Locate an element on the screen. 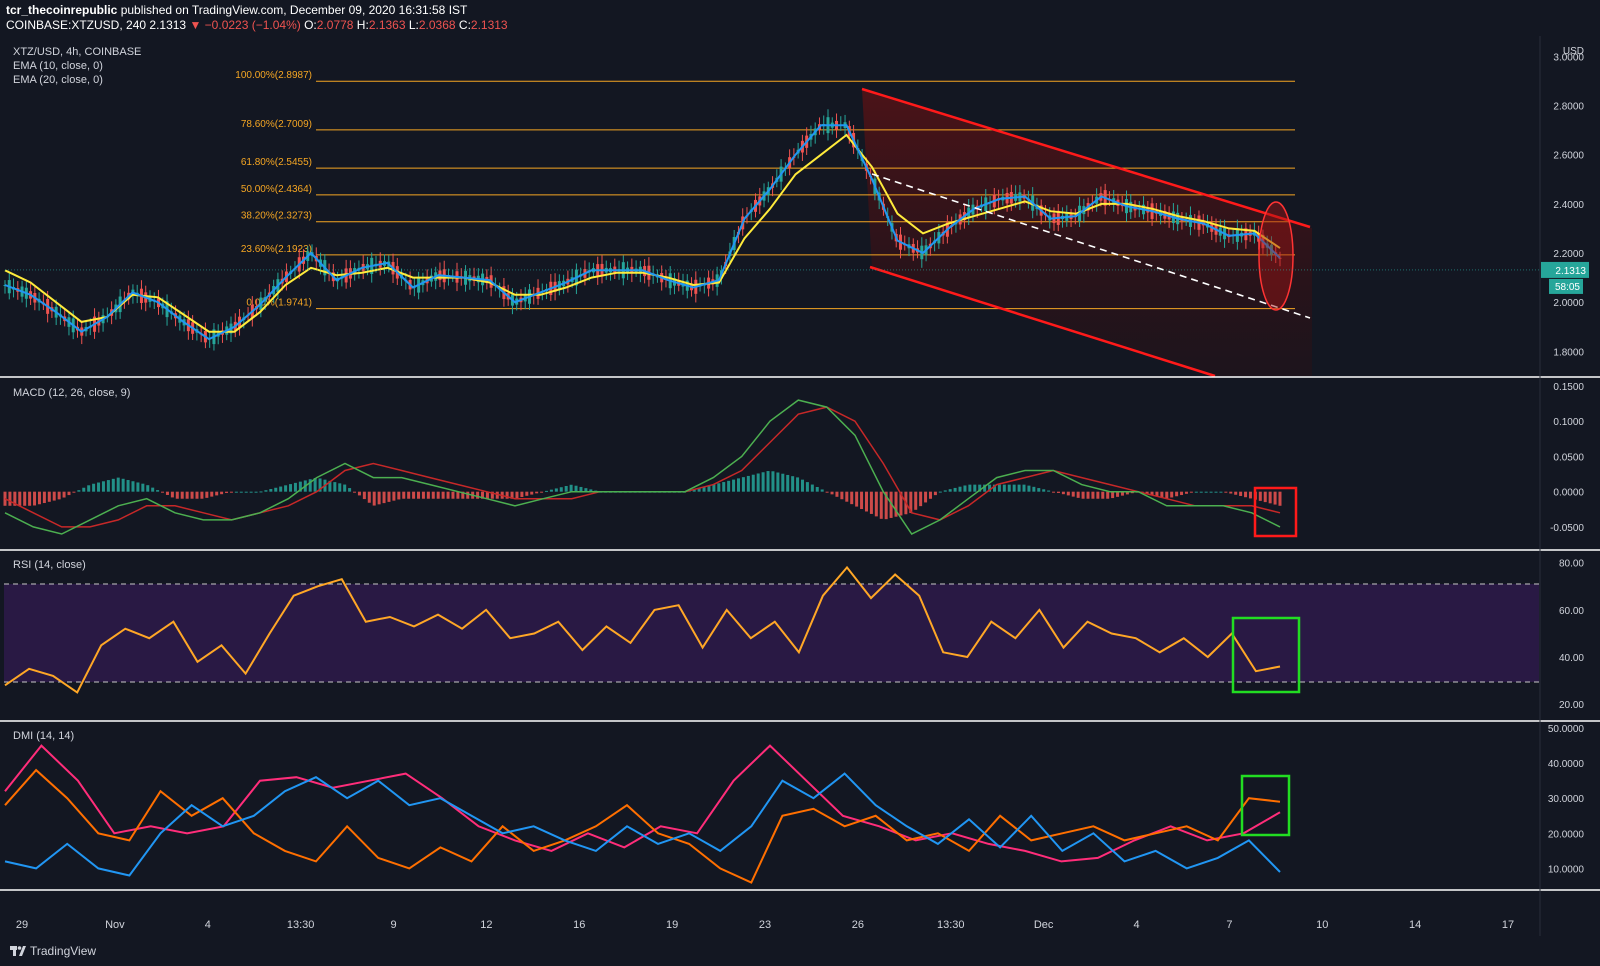  dmi-pane: DMI (14, 14) is located at coordinates (647, 807).